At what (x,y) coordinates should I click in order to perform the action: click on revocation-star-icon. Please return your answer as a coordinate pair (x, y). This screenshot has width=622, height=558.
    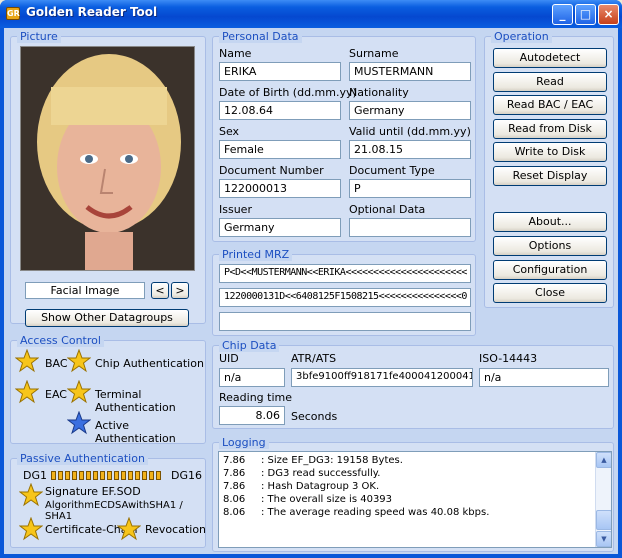
    Looking at the image, I should click on (129, 529).